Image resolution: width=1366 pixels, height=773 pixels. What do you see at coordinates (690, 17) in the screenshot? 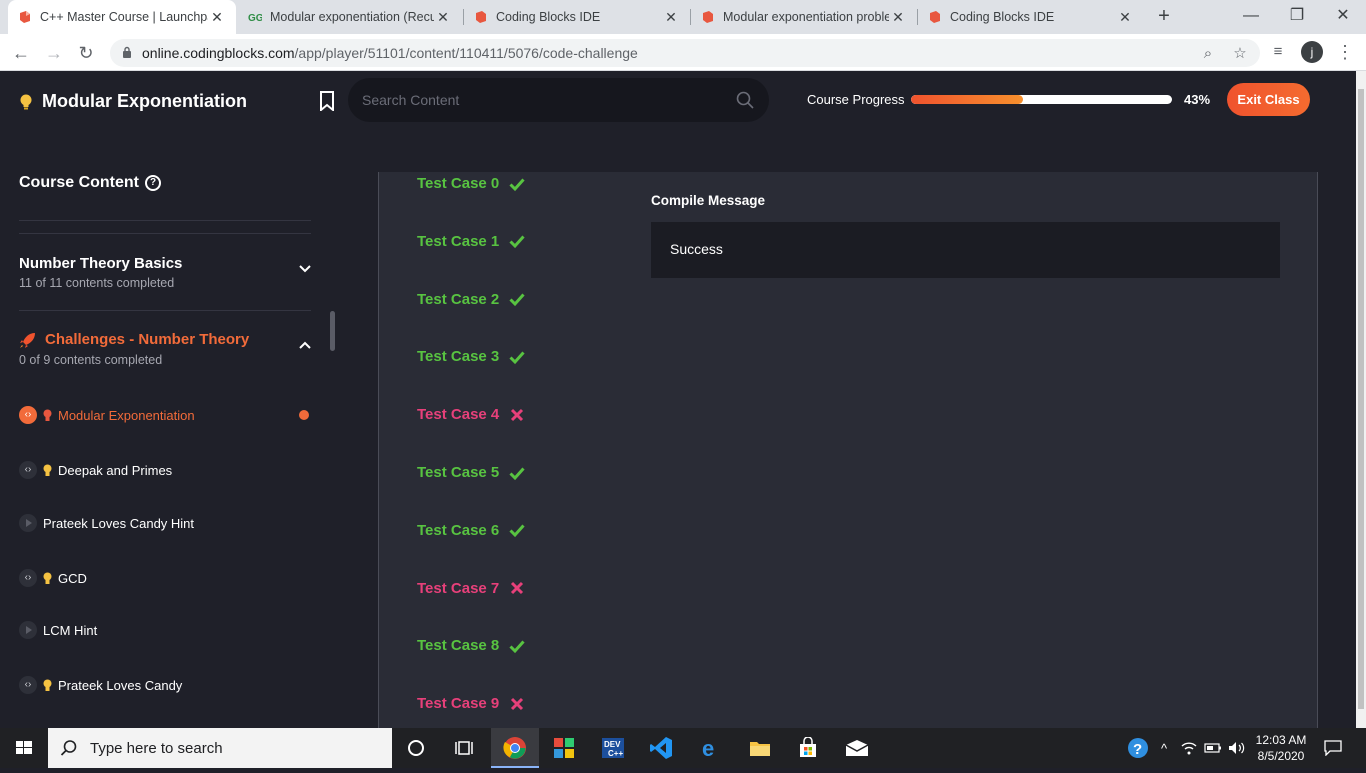
I see `tab-separator` at bounding box center [690, 17].